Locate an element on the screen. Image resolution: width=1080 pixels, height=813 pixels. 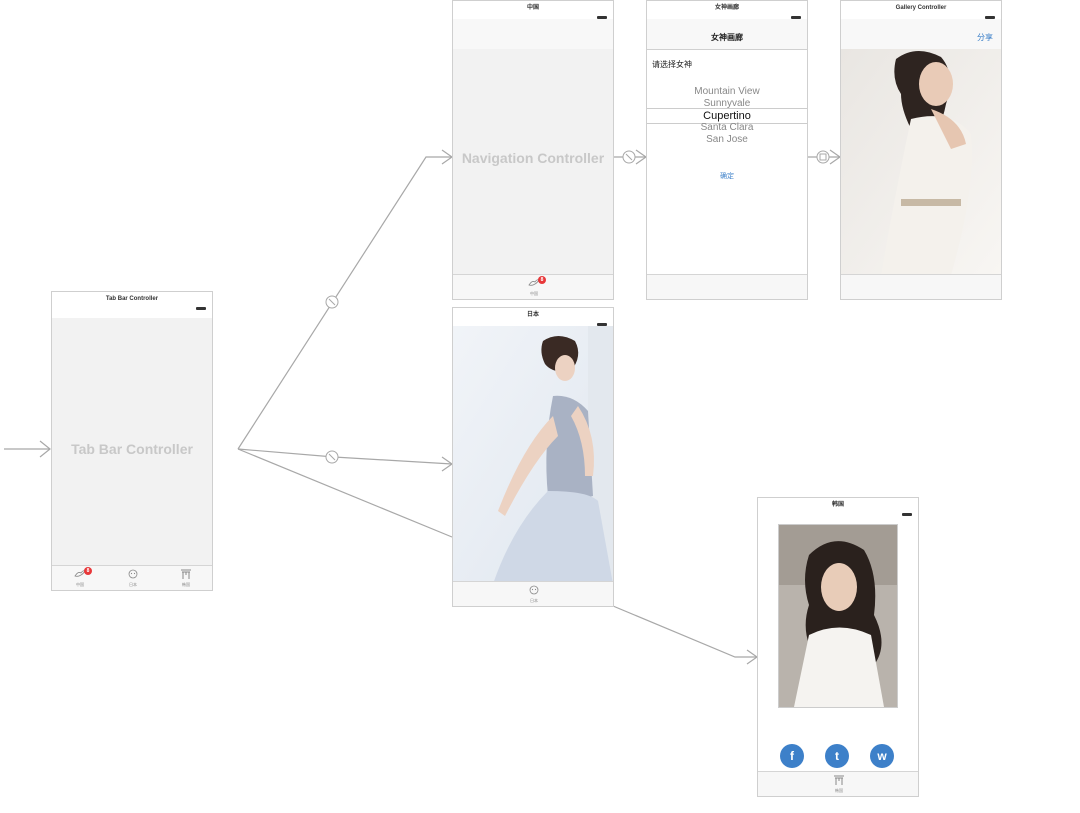
twitter-button: t is located at coordinates (837, 756).